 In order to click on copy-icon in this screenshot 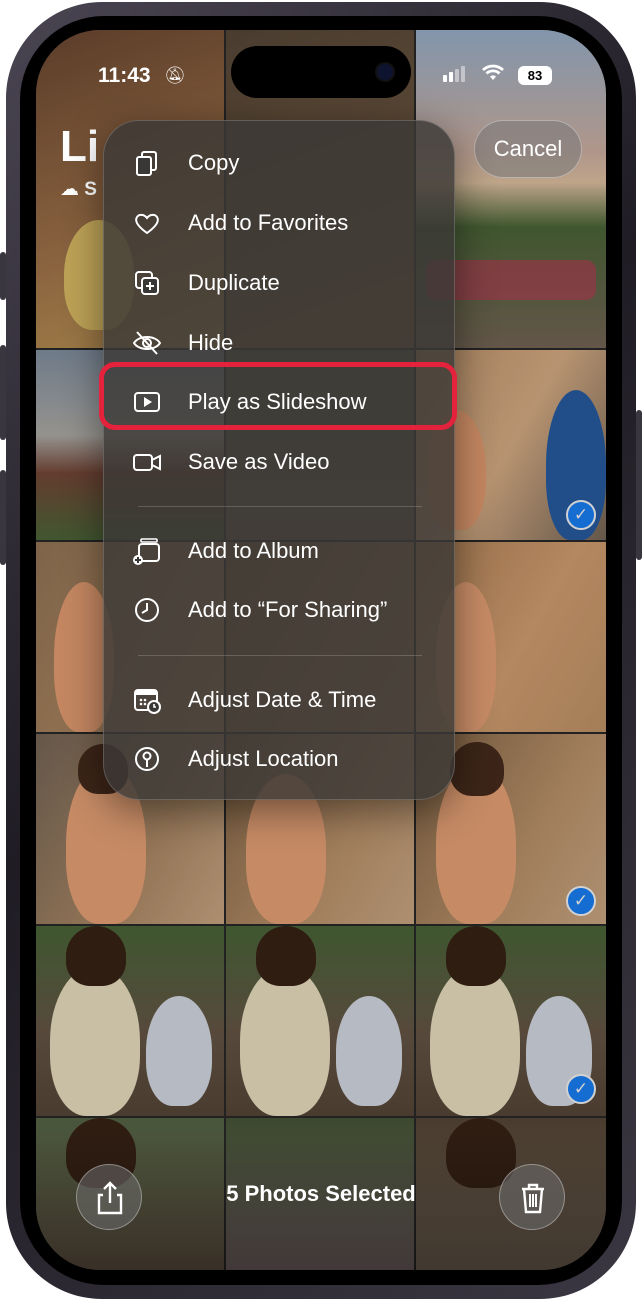, I will do `click(146, 163)`.